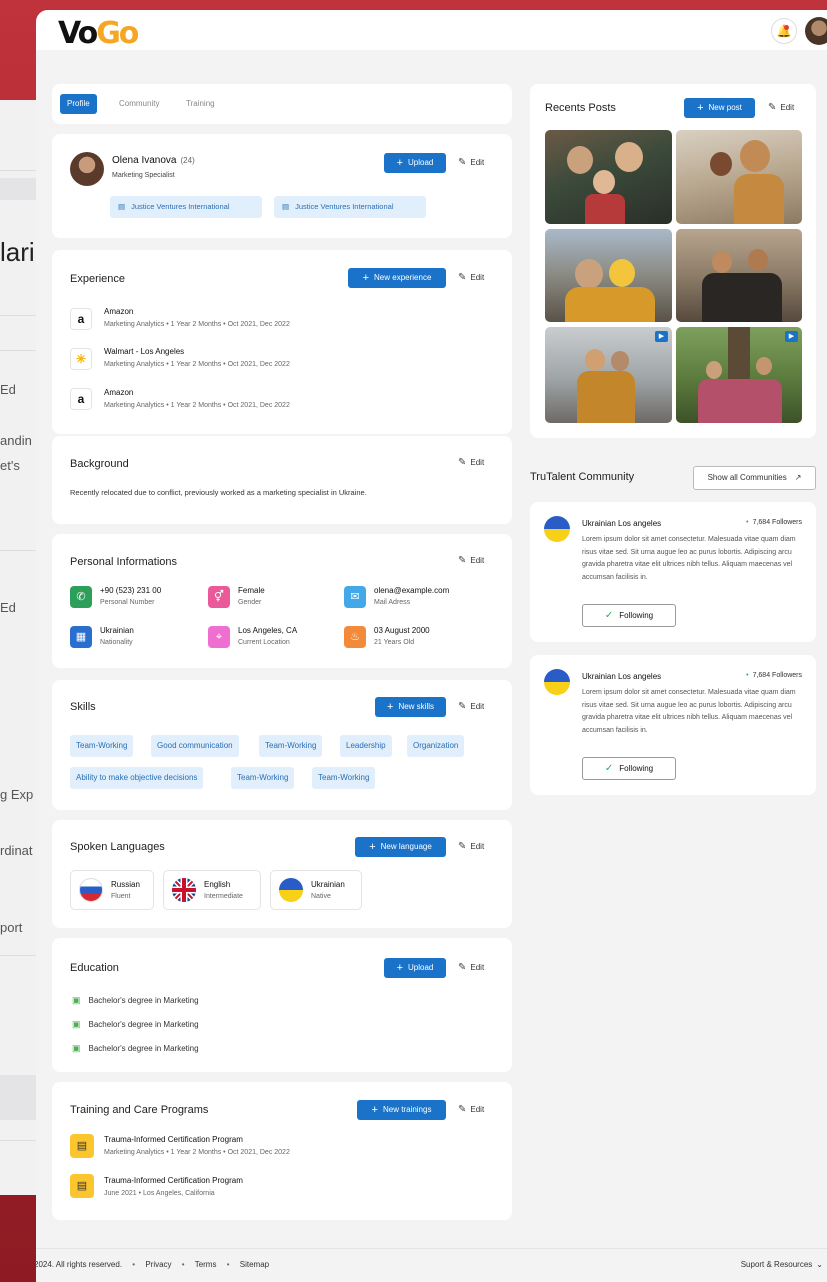 Image resolution: width=827 pixels, height=1282 pixels. Describe the element at coordinates (81, 359) in the screenshot. I see `walmart-logo-icon: ✳` at that location.